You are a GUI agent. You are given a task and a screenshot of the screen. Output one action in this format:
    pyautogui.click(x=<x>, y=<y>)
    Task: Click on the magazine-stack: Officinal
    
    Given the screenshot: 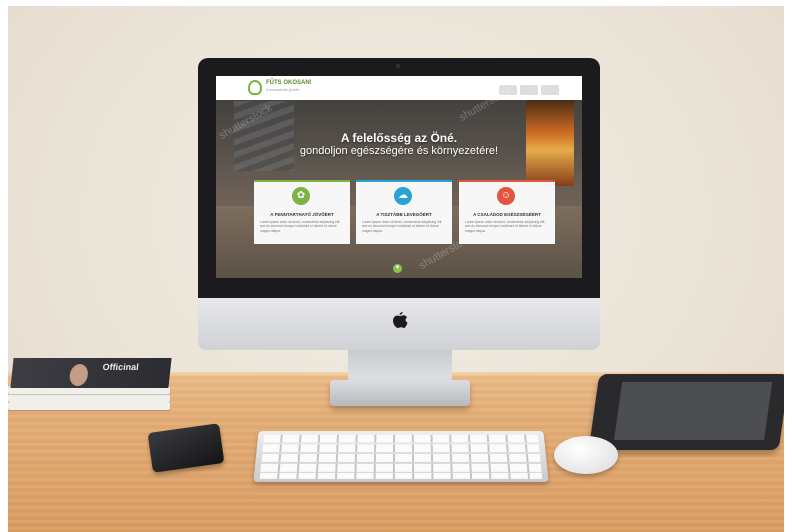 What is the action you would take?
    pyautogui.click(x=90, y=386)
    